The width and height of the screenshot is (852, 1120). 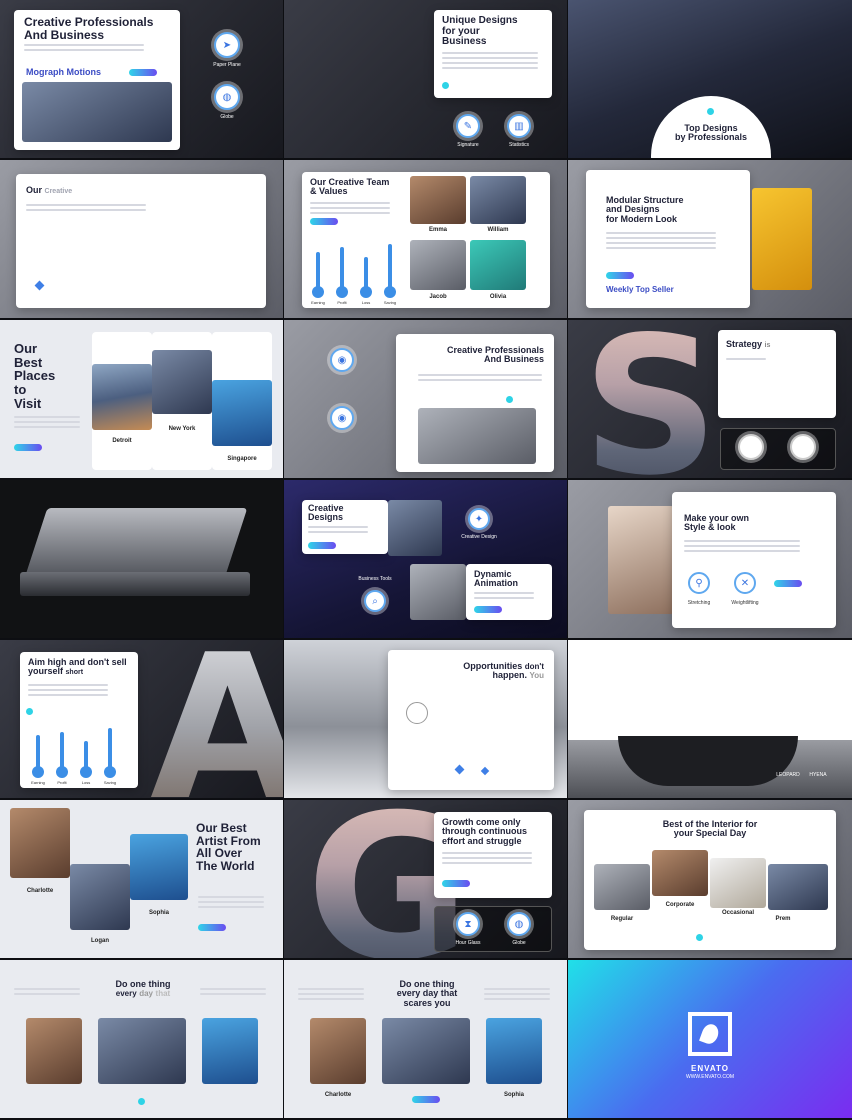 I want to click on statistics-icon: ▥, so click(x=519, y=126).